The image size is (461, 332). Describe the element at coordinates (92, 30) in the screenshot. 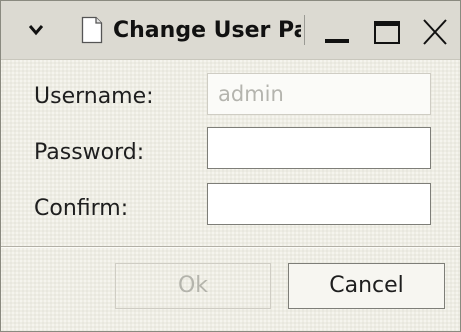

I see `document-icon` at that location.